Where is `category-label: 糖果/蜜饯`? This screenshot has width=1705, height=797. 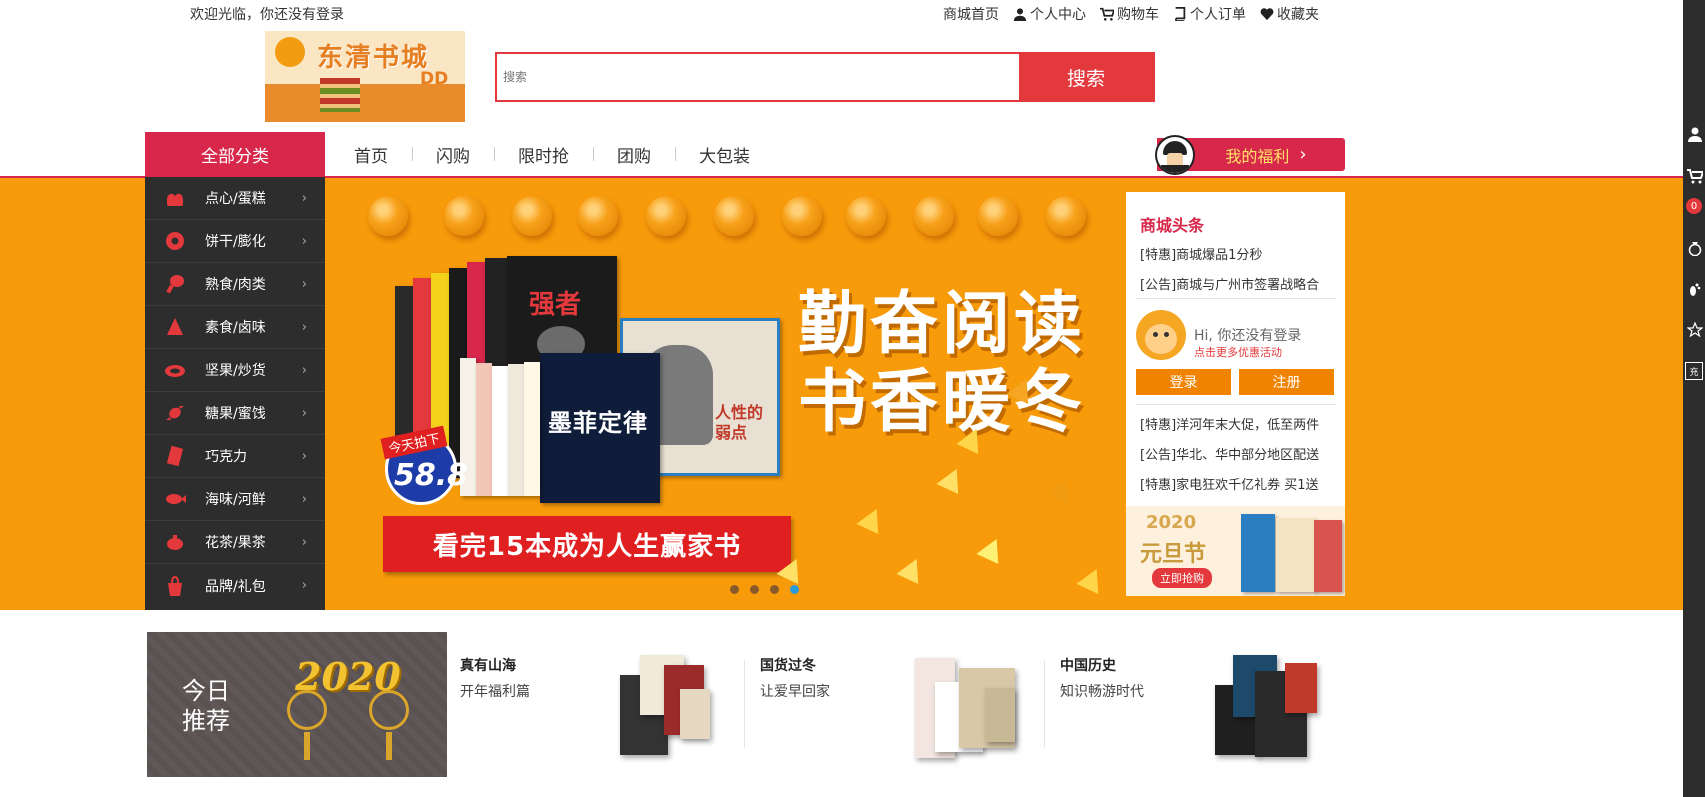 category-label: 糖果/蜜饯 is located at coordinates (235, 414).